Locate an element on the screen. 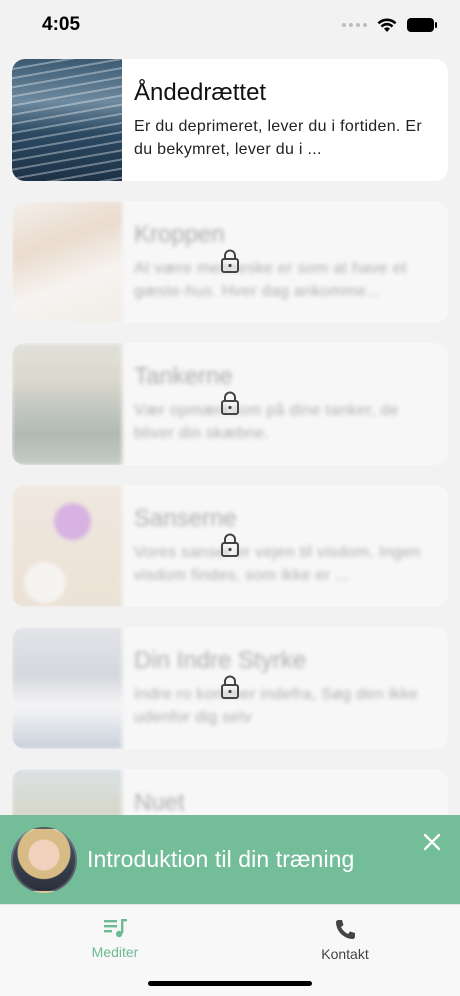  intro-banner: Introduktion til din træning is located at coordinates (230, 859).